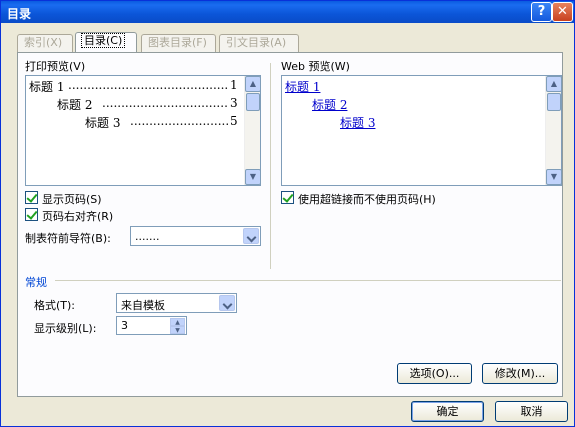  What do you see at coordinates (65, 328) in the screenshot?
I see `levels-label: 显示级别(L):` at bounding box center [65, 328].